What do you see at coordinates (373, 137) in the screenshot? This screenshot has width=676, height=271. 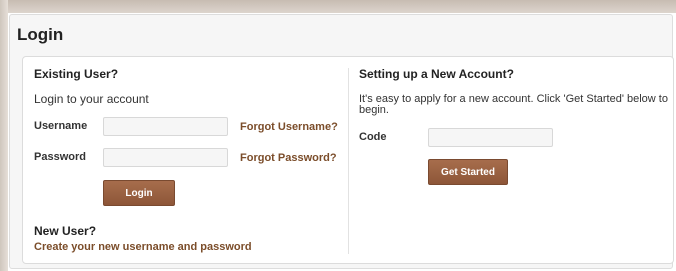 I see `code-label: Code` at bounding box center [373, 137].